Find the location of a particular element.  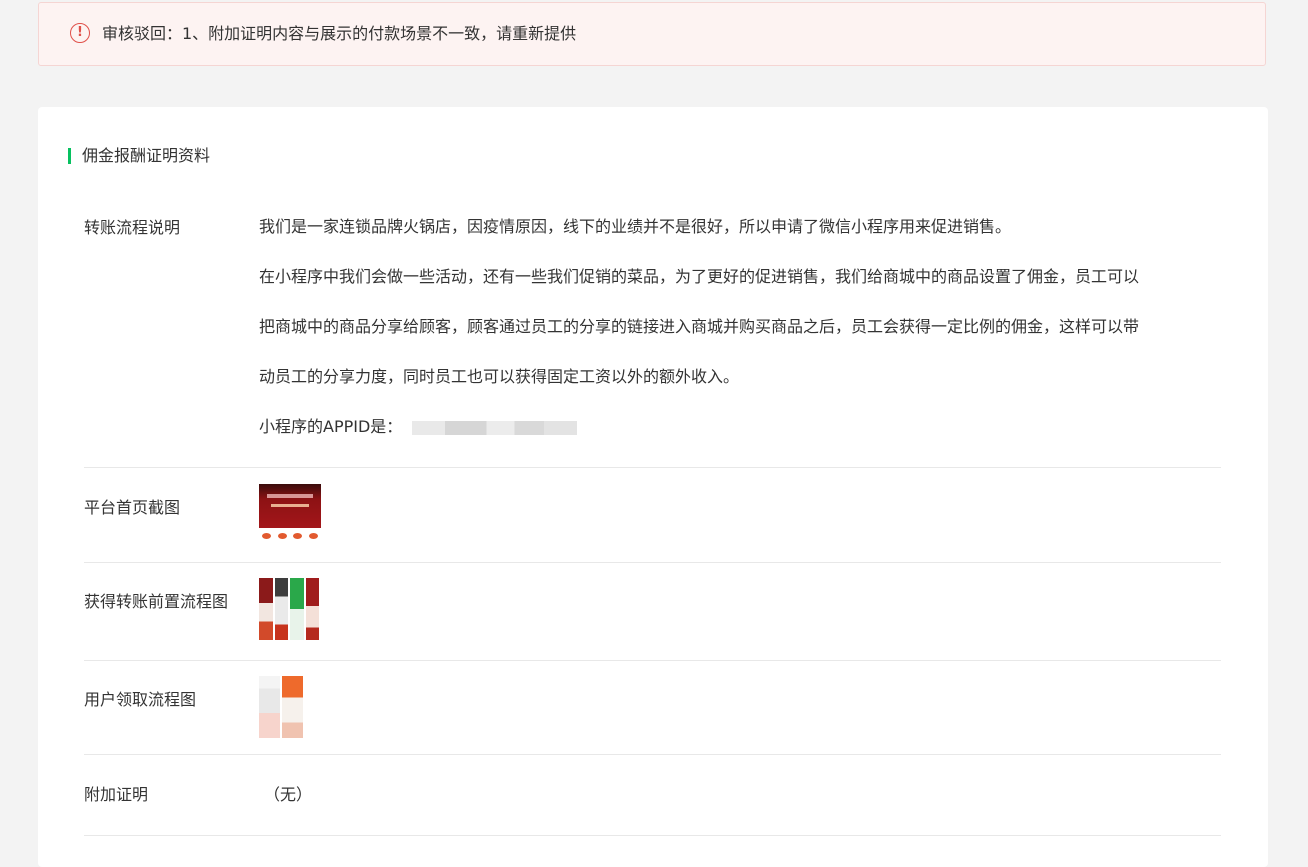

row-label: 用户领取流程图 is located at coordinates (140, 699).